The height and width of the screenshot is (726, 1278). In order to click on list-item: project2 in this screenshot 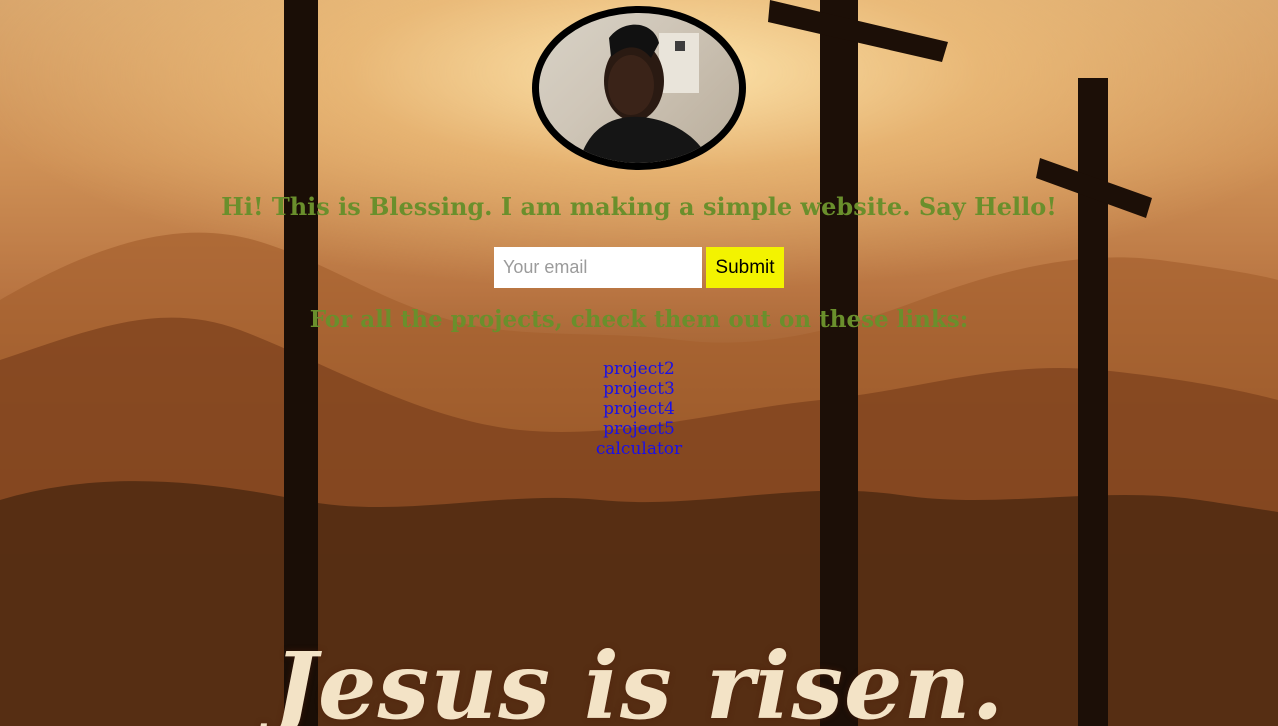, I will do `click(639, 369)`.